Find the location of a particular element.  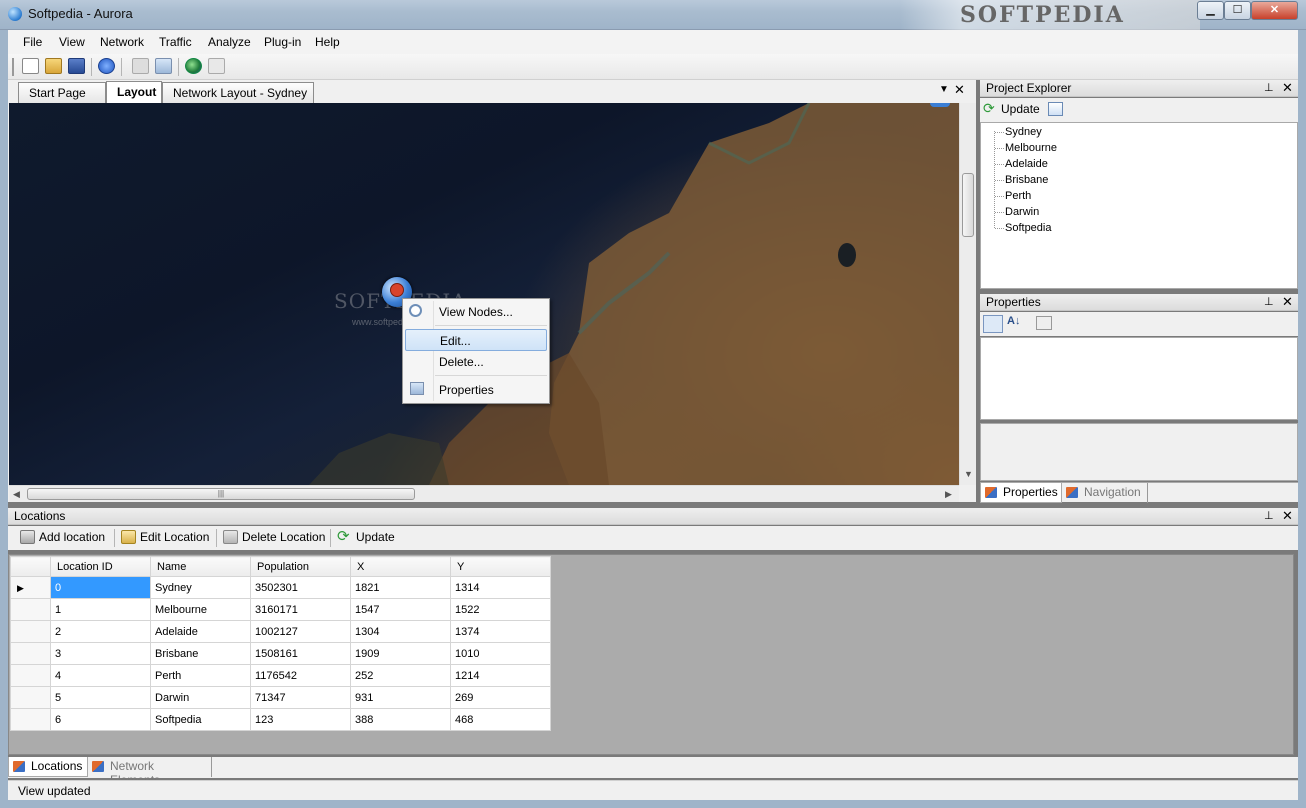

categorized-icon is located at coordinates (993, 324).